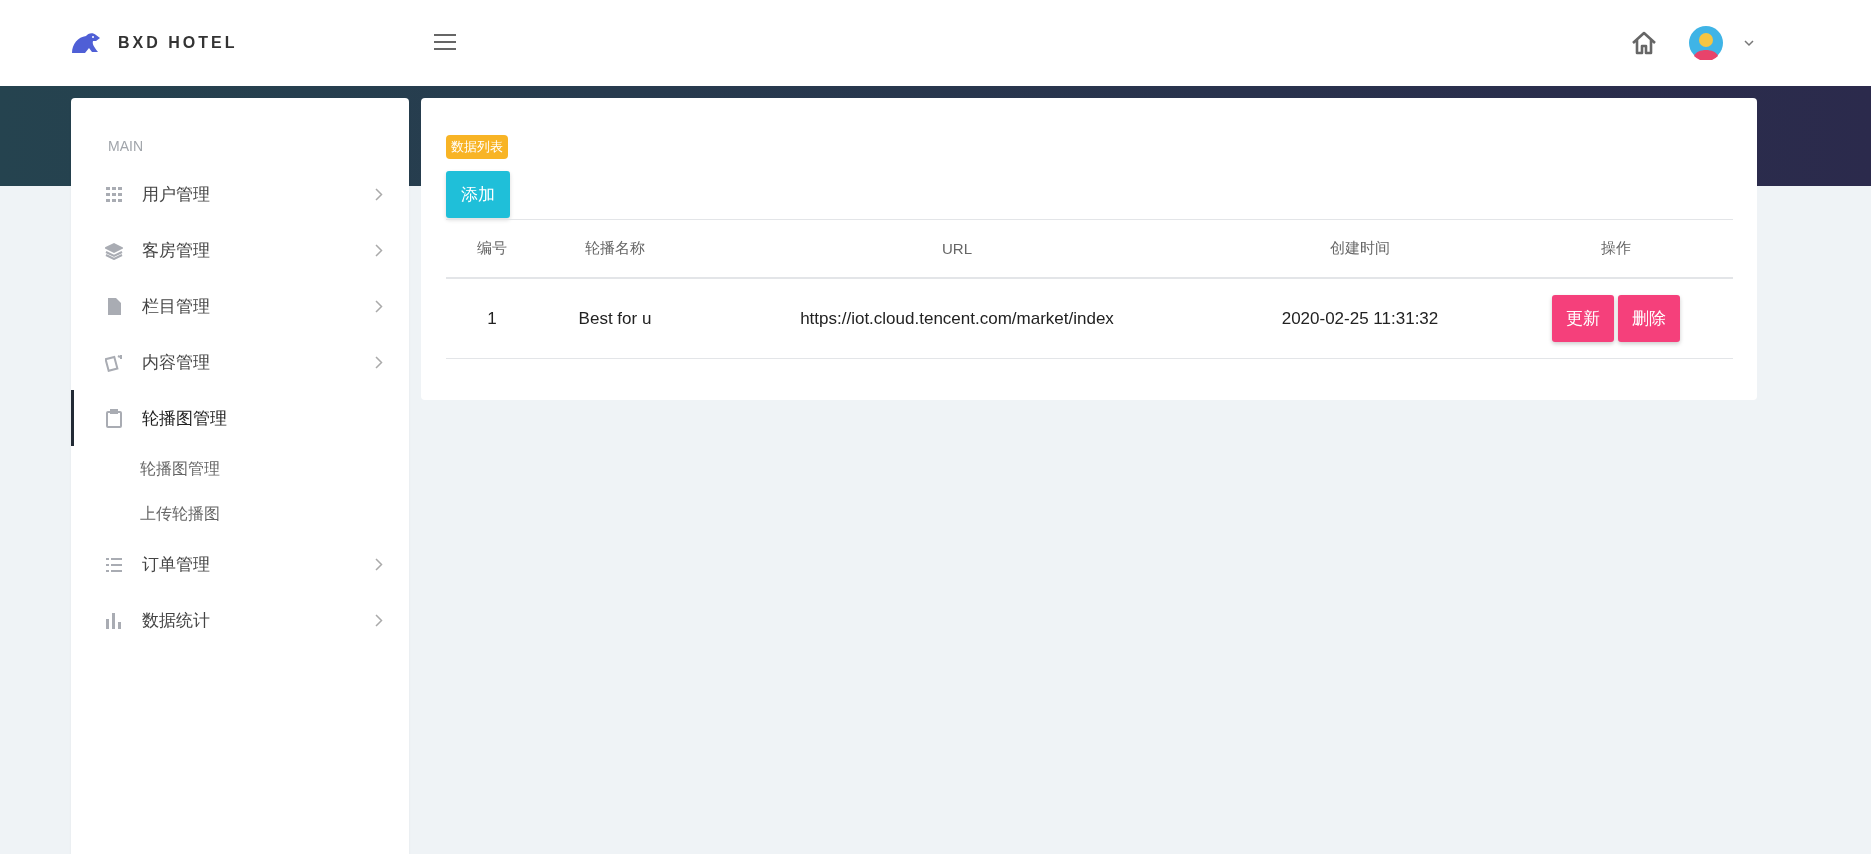 Image resolution: width=1871 pixels, height=854 pixels. I want to click on cards-icon, so click(114, 362).